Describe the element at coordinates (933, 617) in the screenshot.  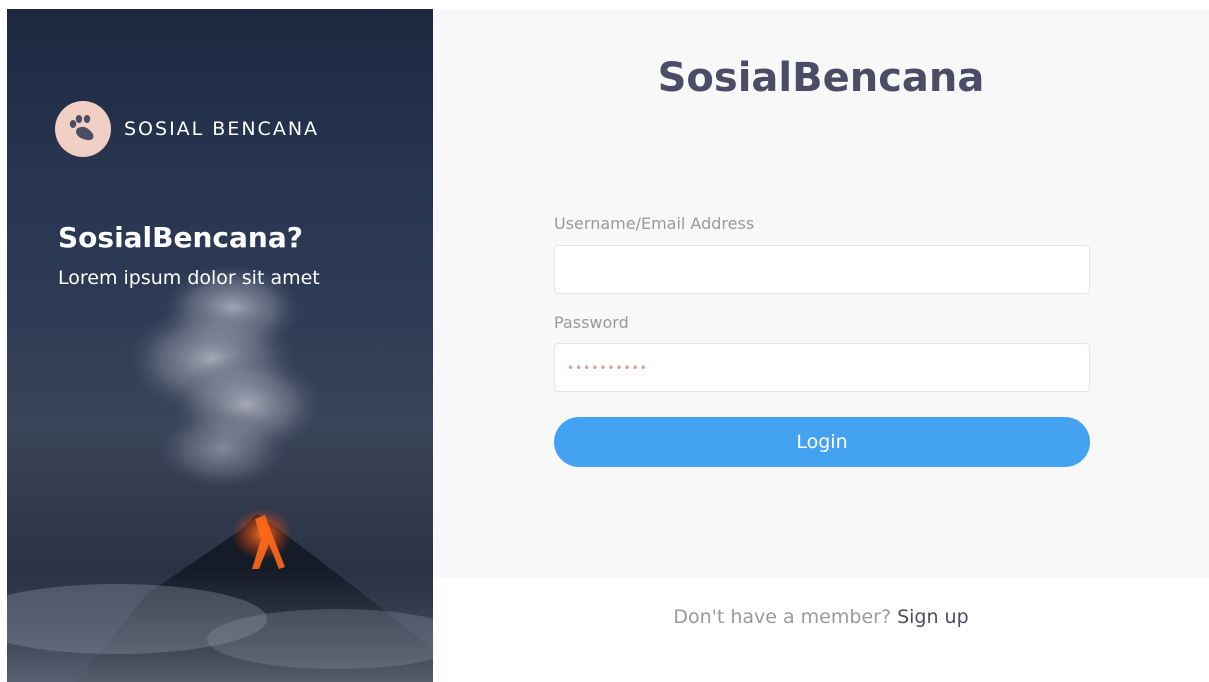
I see `signup-link: Sign up` at that location.